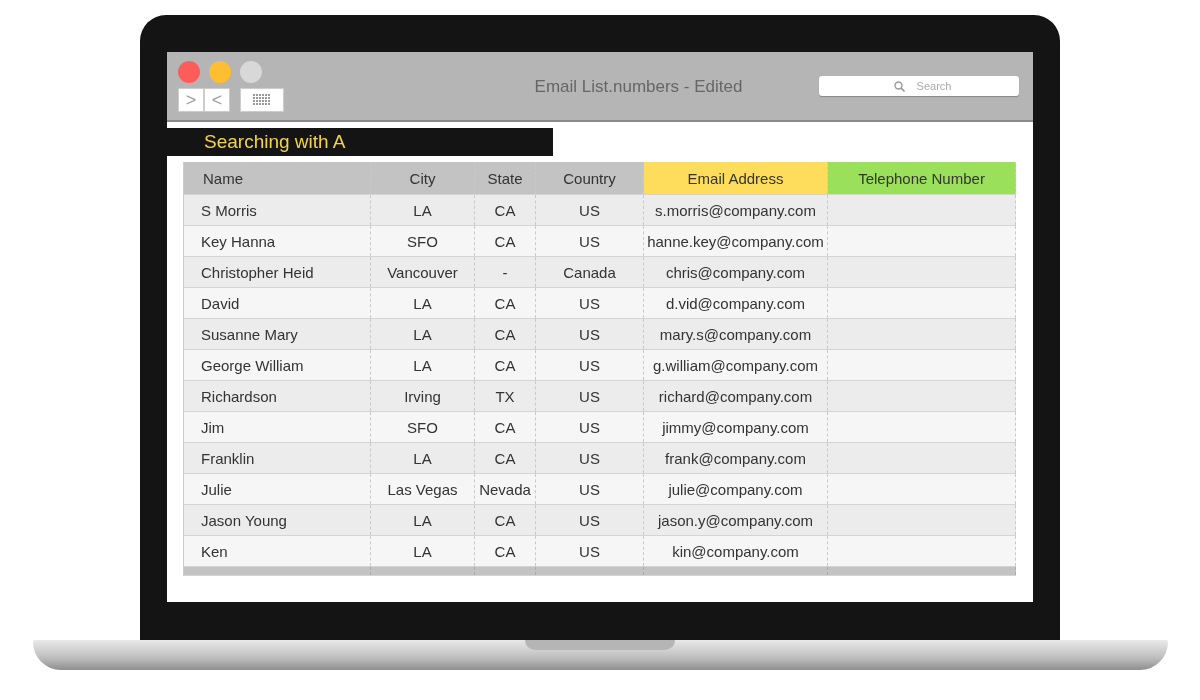 This screenshot has width=1200, height=700. I want to click on table-cell: mary.s@company.com, so click(736, 334).